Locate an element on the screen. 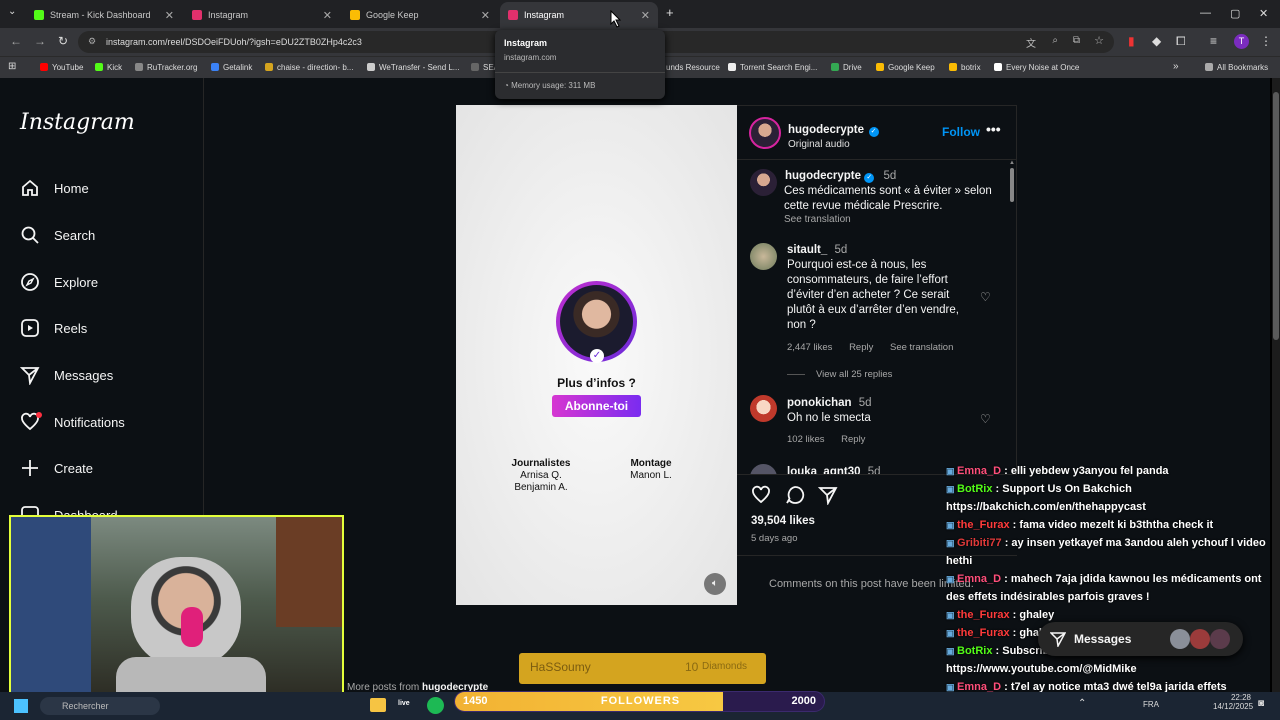  messages-pill: Messages is located at coordinates (1140, 639).